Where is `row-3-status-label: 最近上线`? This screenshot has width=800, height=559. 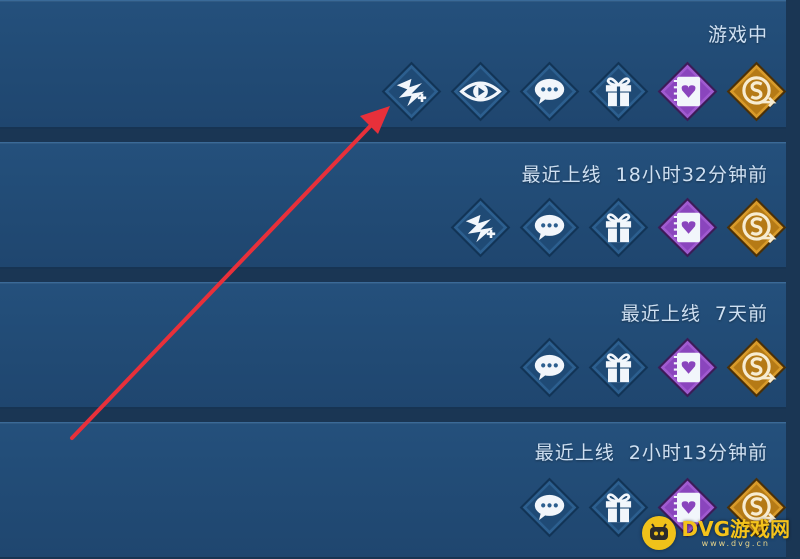 row-3-status-label: 最近上线 is located at coordinates (660, 314).